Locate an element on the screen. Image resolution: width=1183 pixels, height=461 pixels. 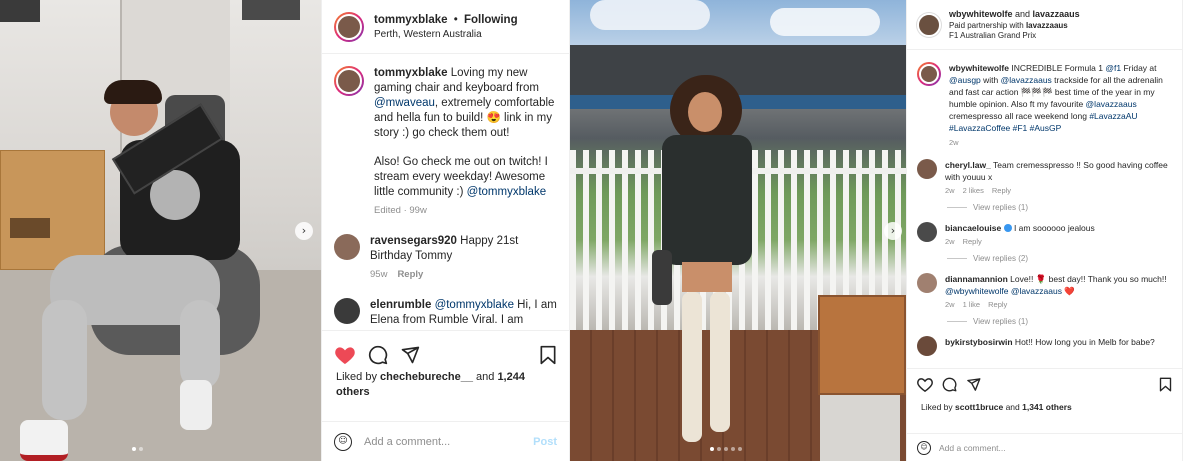
likes-prefix: Liked by is located at coordinates (358, 377).